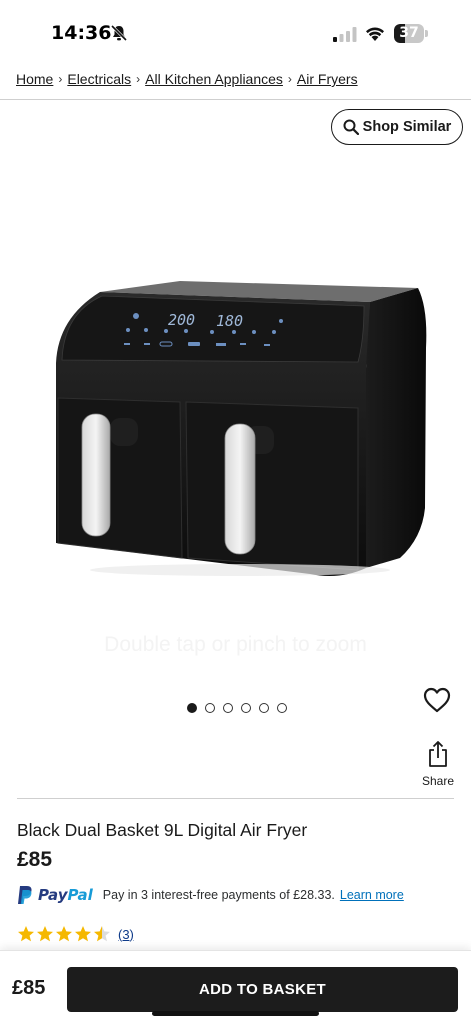  What do you see at coordinates (237, 708) in the screenshot?
I see `carousel-dots` at bounding box center [237, 708].